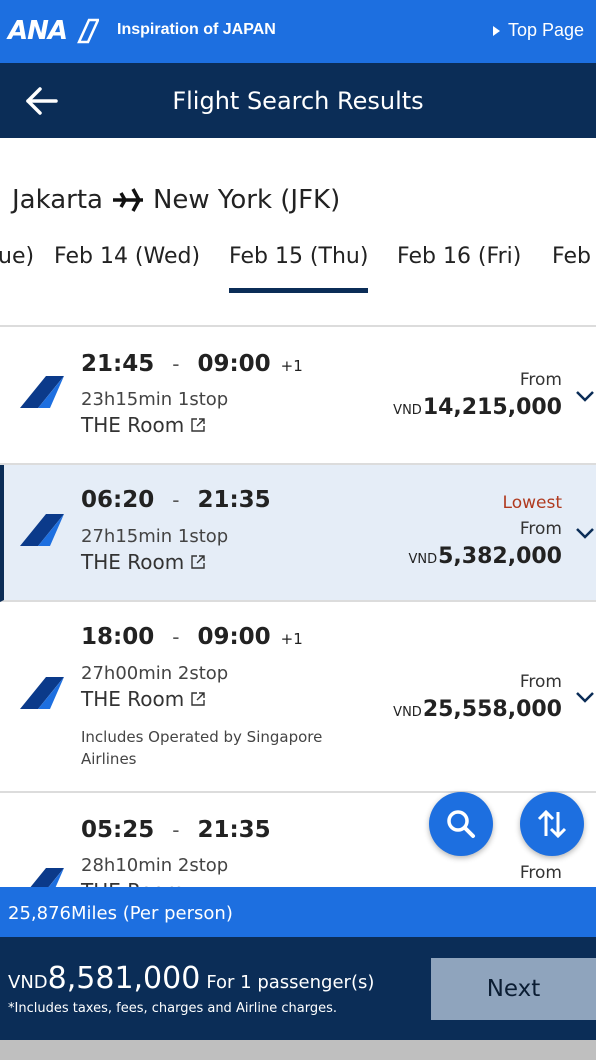 The width and height of the screenshot is (596, 1060). I want to click on tab-date-feb14: Feb 14 (Wed), so click(127, 256).